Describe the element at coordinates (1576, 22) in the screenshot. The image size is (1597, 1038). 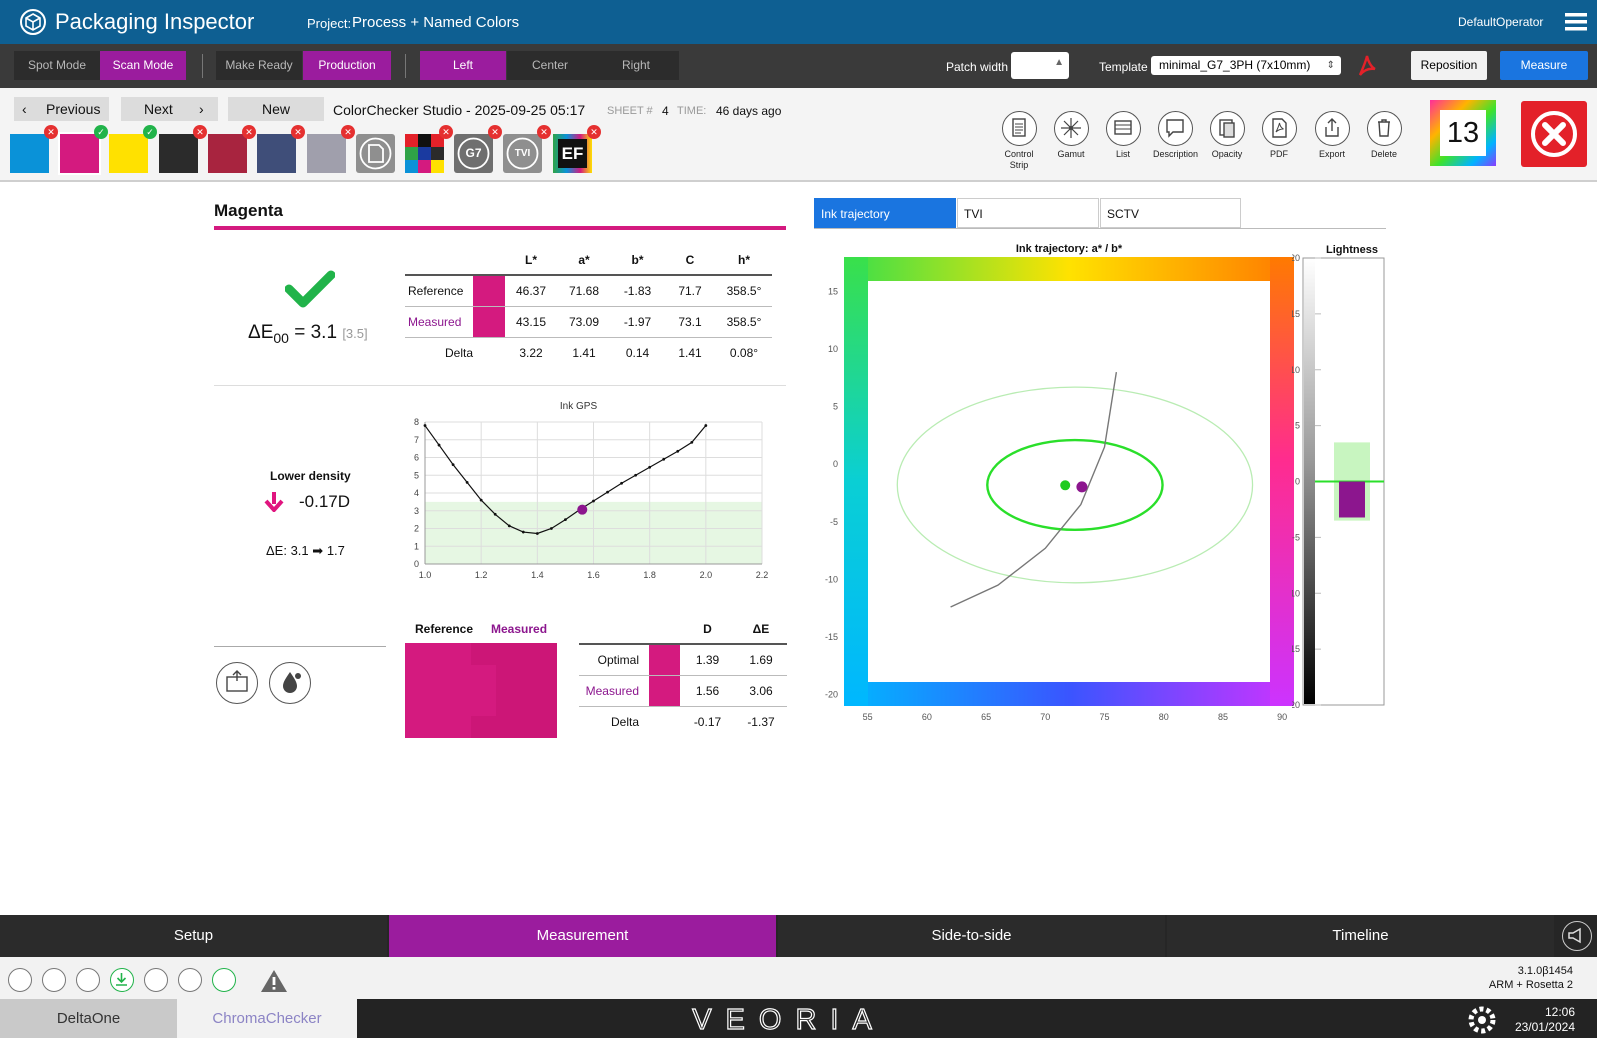
I see `hamburger-menu-icon` at that location.